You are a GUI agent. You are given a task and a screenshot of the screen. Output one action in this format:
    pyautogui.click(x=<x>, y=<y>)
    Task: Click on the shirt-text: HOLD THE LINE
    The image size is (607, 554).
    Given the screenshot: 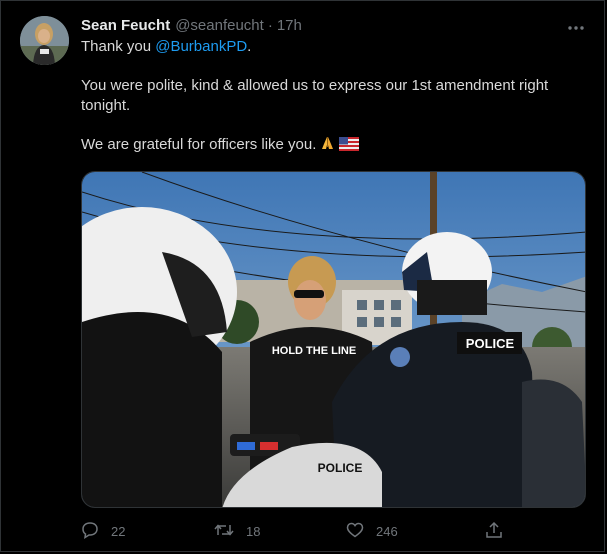 What is the action you would take?
    pyautogui.click(x=314, y=351)
    